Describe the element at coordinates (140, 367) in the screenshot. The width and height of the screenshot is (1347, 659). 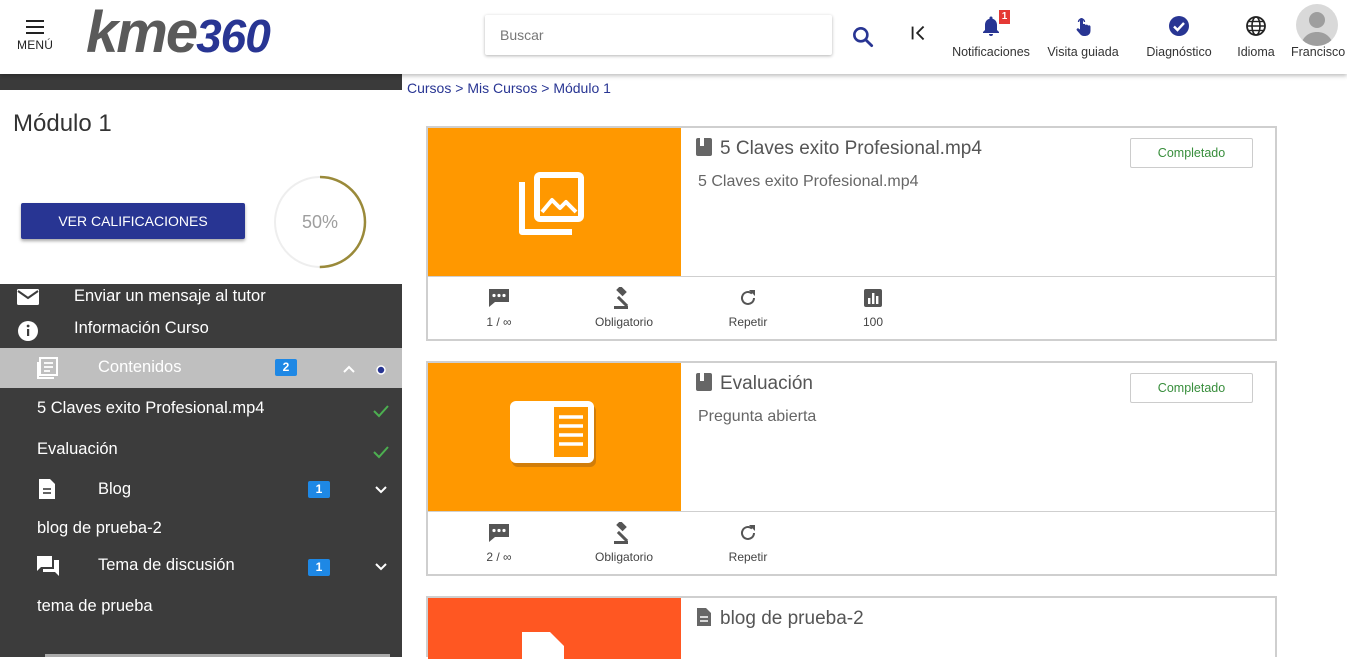
I see `contents-label: Contenidos` at that location.